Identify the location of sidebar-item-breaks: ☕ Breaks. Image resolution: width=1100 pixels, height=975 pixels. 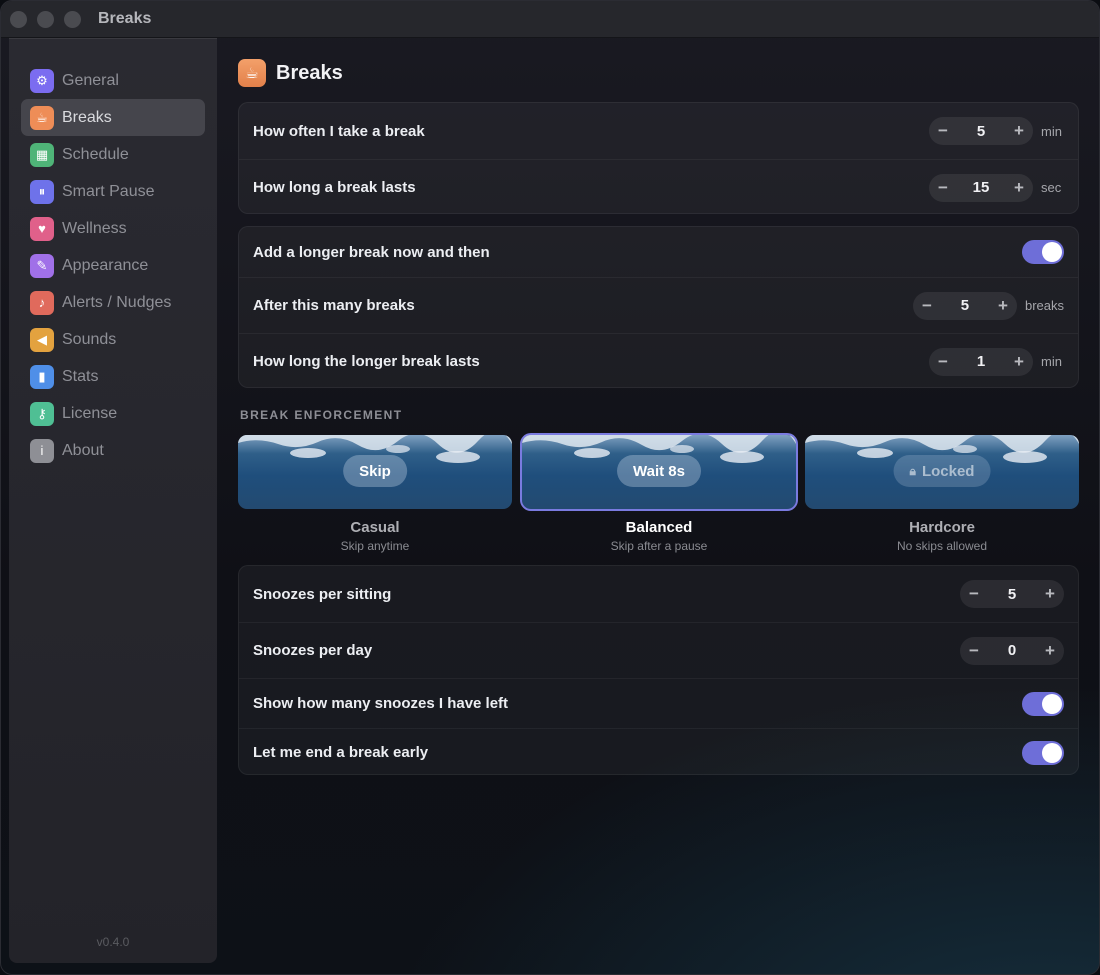
(113, 117).